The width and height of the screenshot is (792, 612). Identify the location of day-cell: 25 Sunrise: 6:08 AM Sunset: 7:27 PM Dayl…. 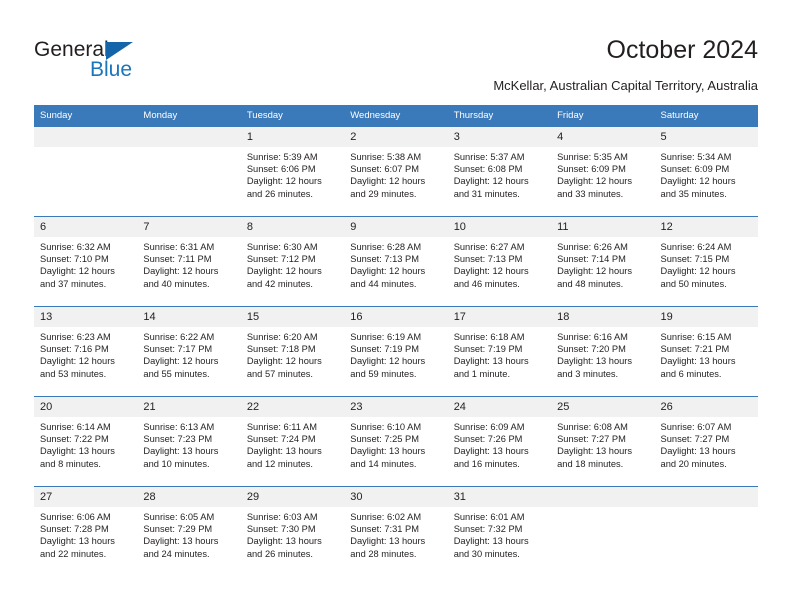
(603, 441).